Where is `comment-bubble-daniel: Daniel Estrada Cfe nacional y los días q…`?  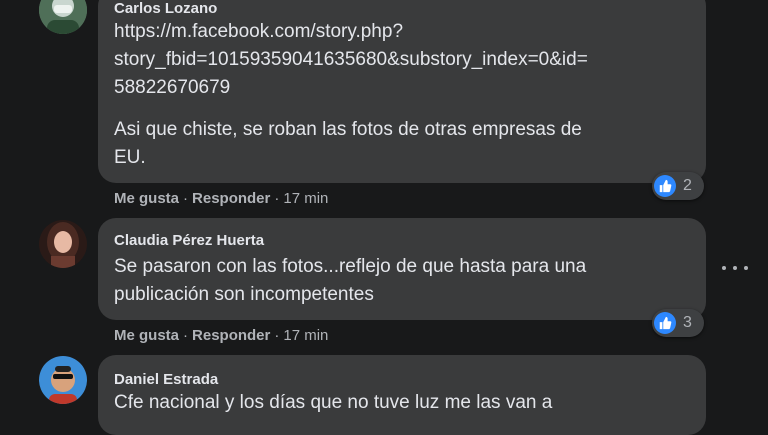
comment-bubble-daniel: Daniel Estrada Cfe nacional y los días q… is located at coordinates (402, 395).